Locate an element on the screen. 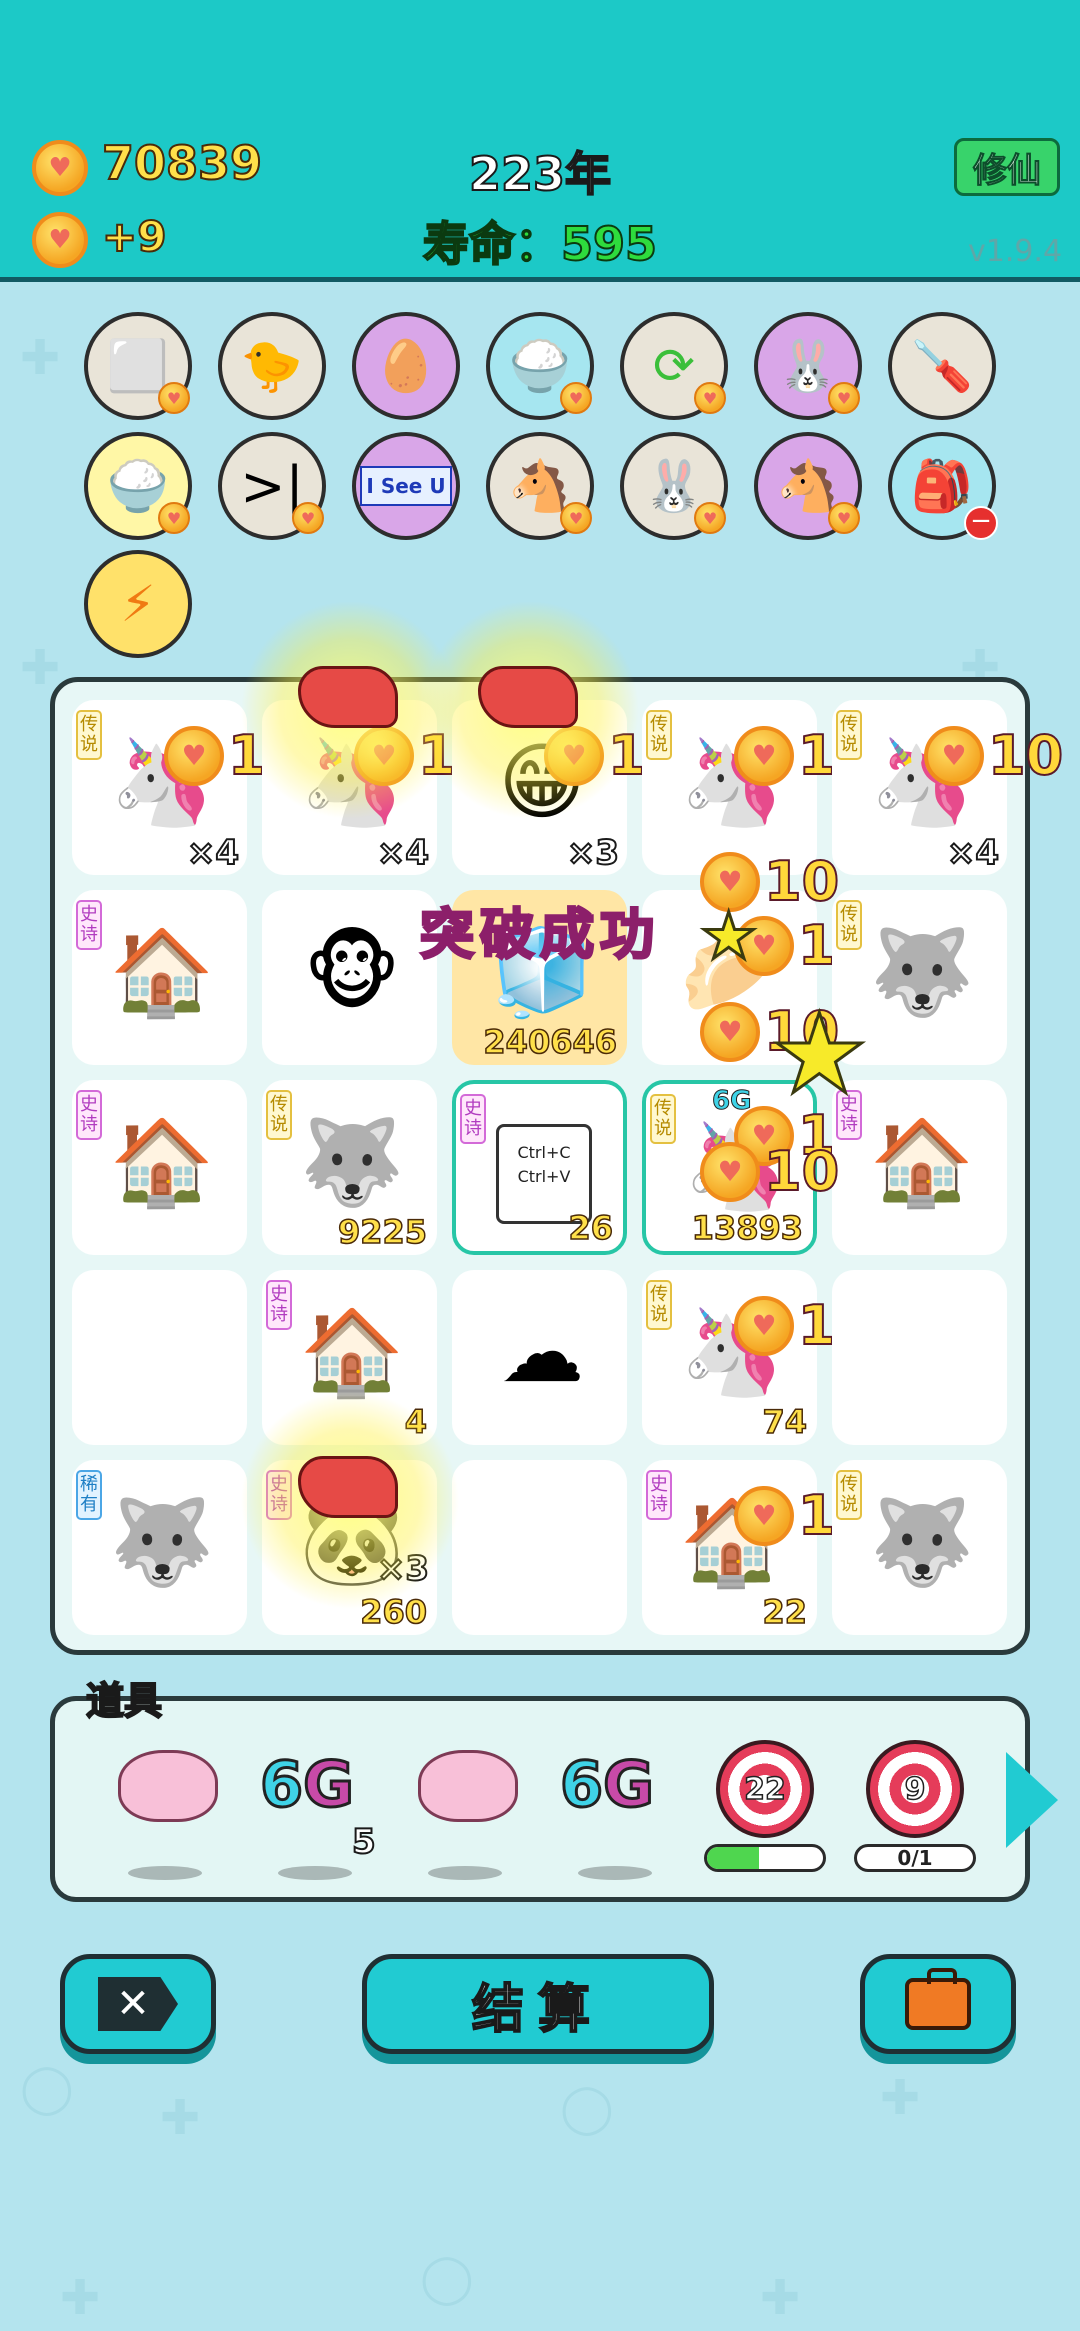  briefcase-button is located at coordinates (938, 2004).